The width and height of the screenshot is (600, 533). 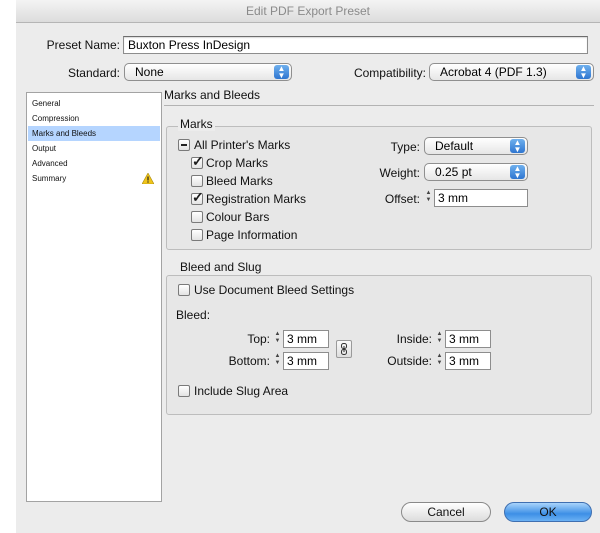 What do you see at coordinates (481, 198) in the screenshot?
I see `offset-field: 3 mm` at bounding box center [481, 198].